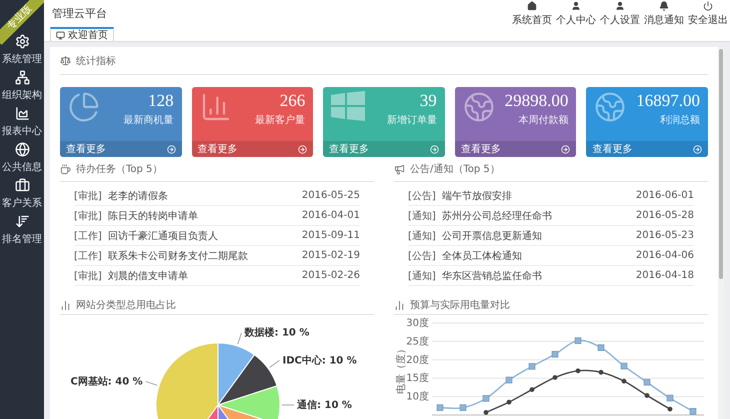  What do you see at coordinates (708, 13) in the screenshot?
I see `nav-button: 安全退出` at bounding box center [708, 13].